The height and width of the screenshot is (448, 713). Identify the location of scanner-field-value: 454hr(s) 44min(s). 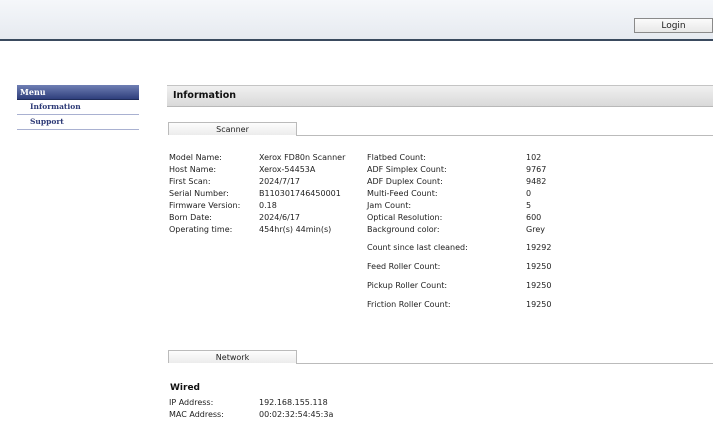
(295, 229).